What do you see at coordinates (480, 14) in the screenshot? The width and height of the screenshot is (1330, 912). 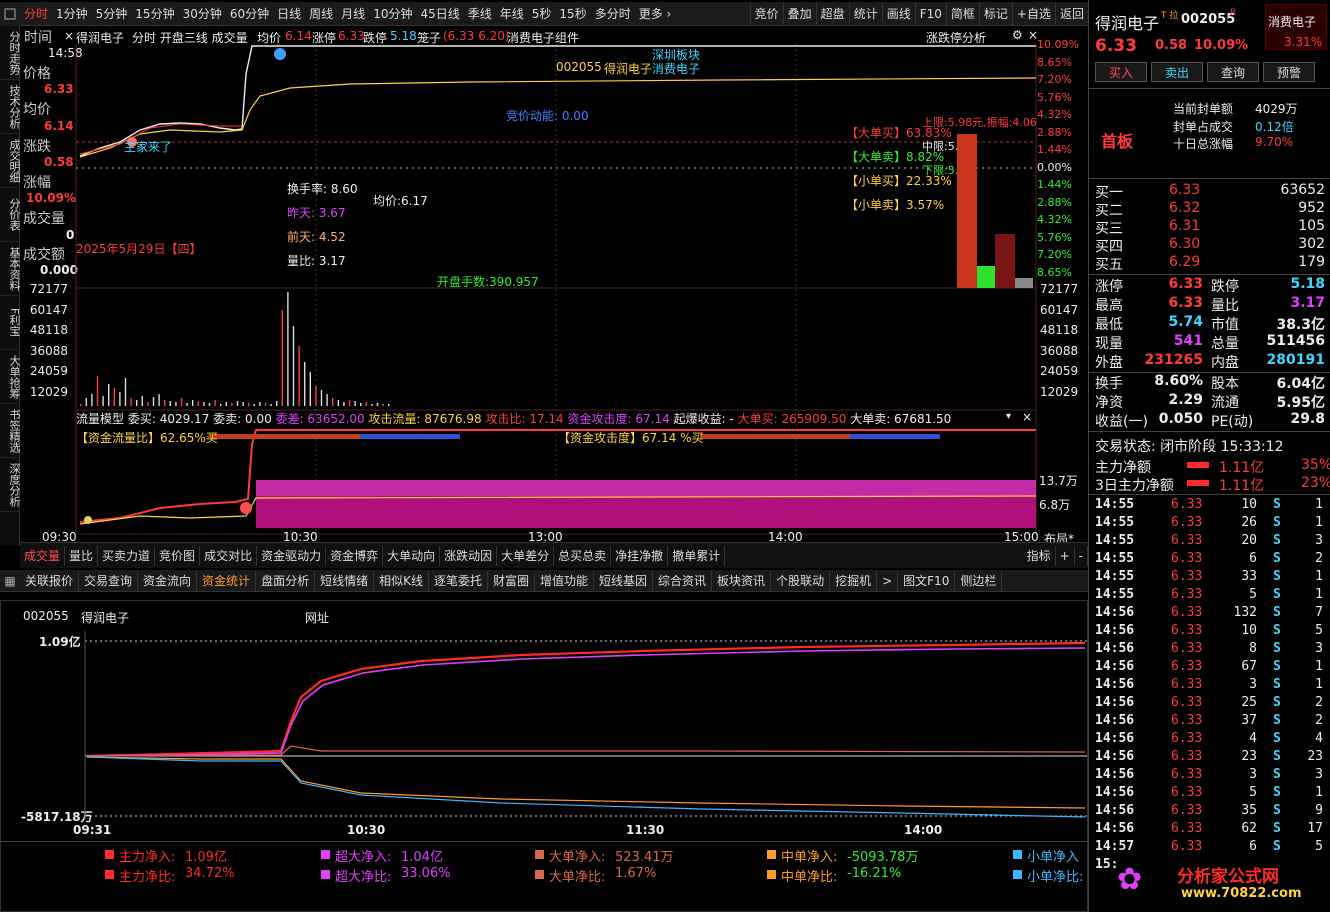 I see `period-tab-11: 季线` at bounding box center [480, 14].